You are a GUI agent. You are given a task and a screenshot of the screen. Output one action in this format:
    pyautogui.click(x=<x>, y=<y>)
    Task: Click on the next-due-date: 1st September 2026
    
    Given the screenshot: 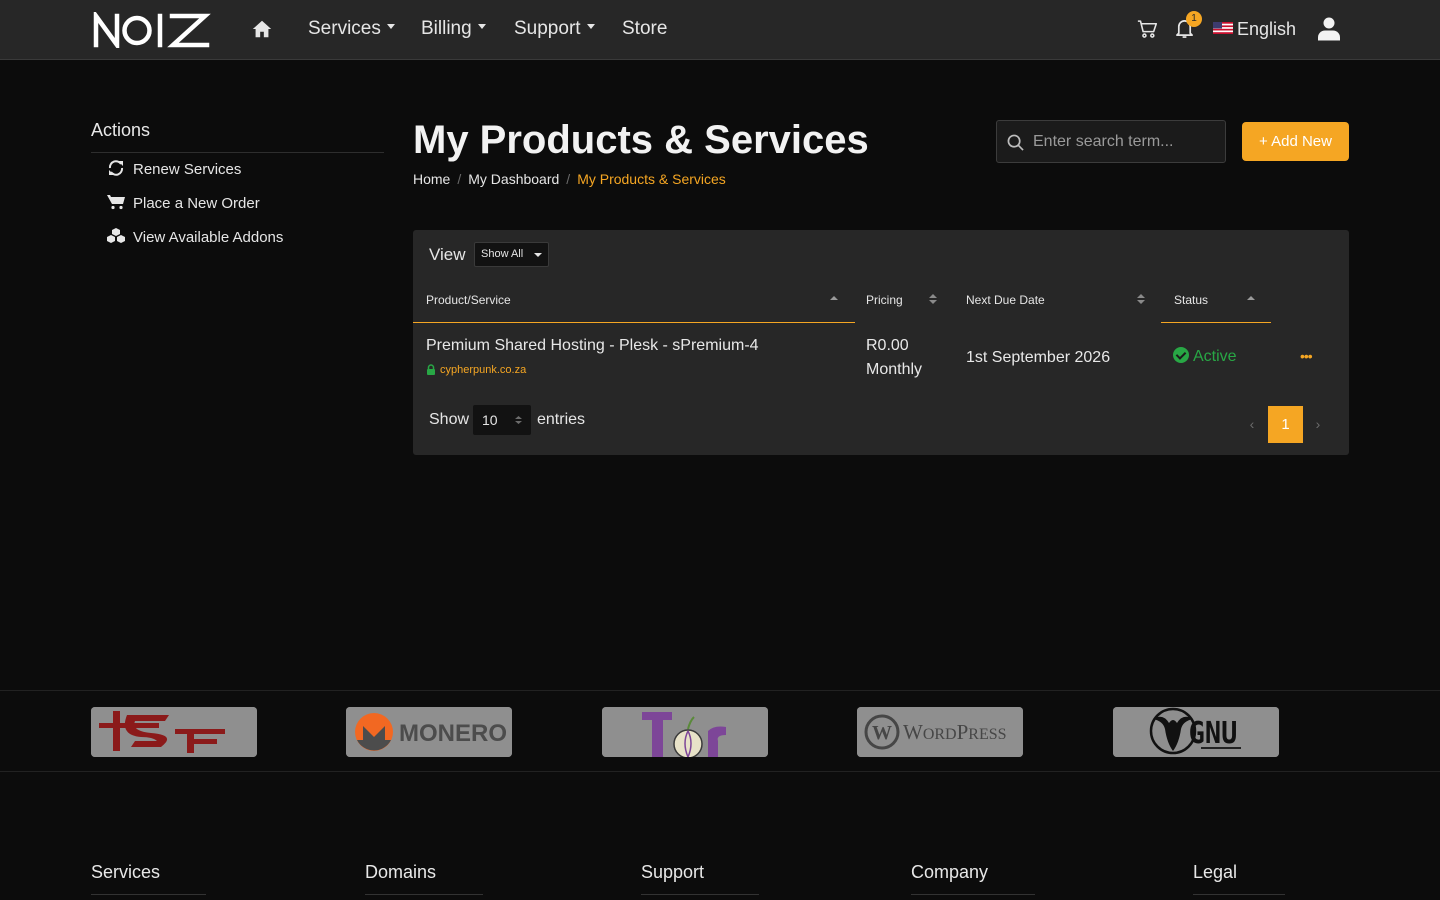 What is the action you would take?
    pyautogui.click(x=1038, y=357)
    